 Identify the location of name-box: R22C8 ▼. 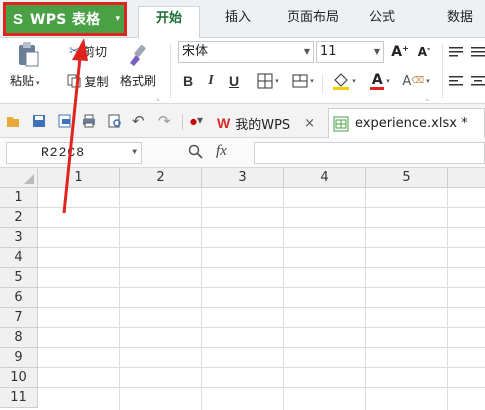
(74, 153).